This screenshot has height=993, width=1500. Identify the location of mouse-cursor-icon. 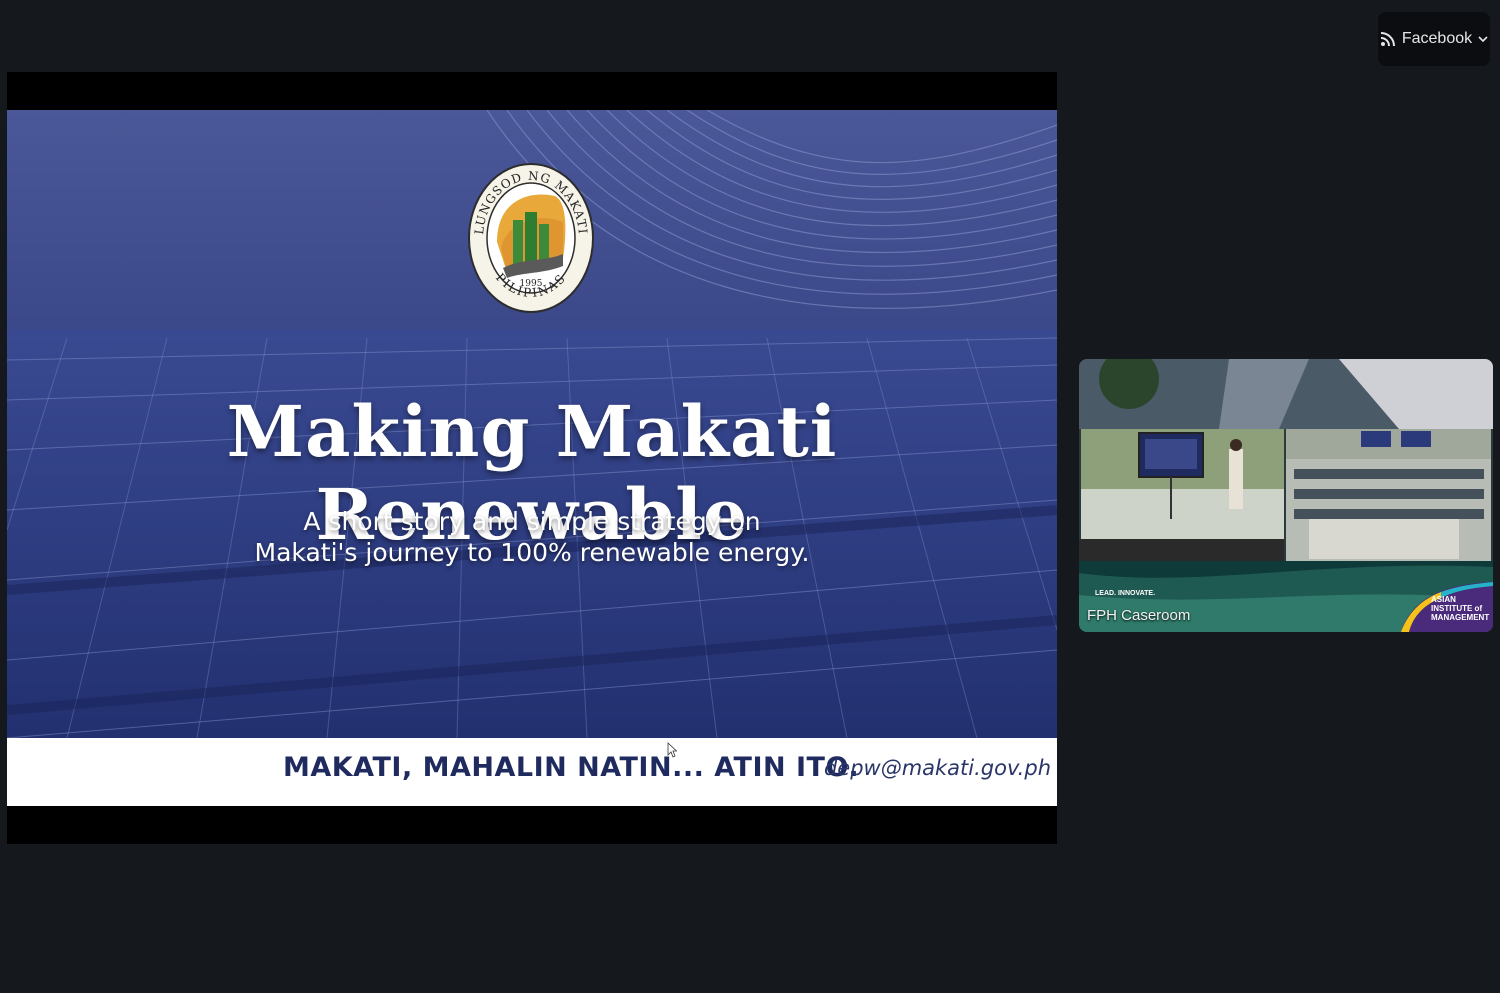
(672, 752).